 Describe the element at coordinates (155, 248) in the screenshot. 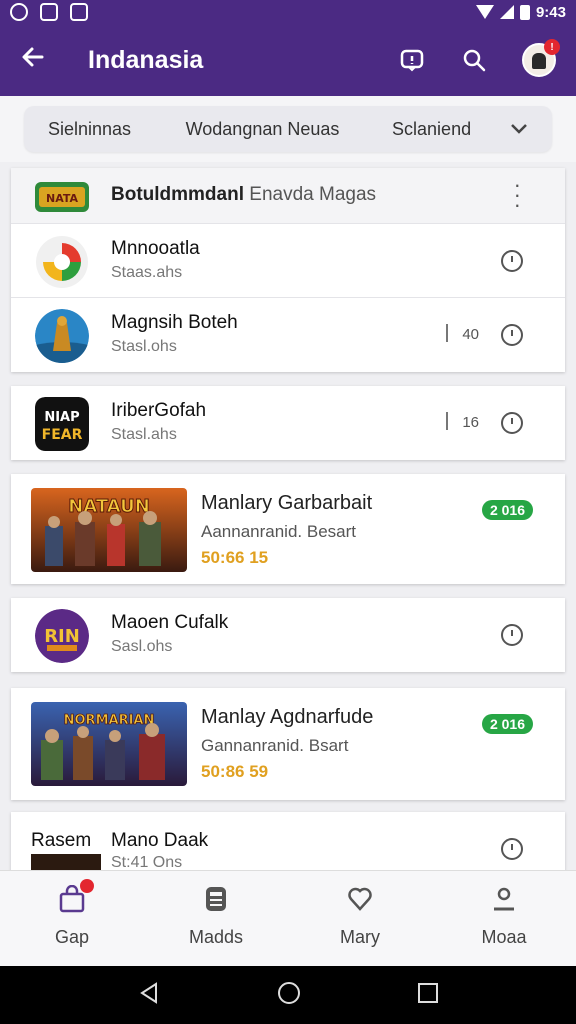

I see `app-name: Mnnooatla` at that location.